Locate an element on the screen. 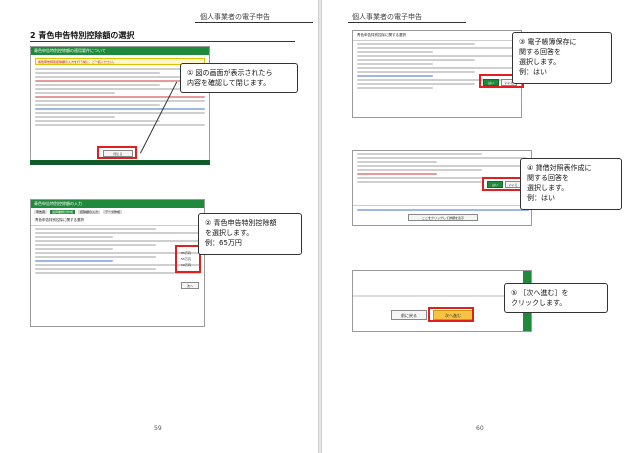 Image resolution: width=640 pixels, height=453 pixels. modal-title: 青色申告特別控除額の適用要件について is located at coordinates (120, 51).